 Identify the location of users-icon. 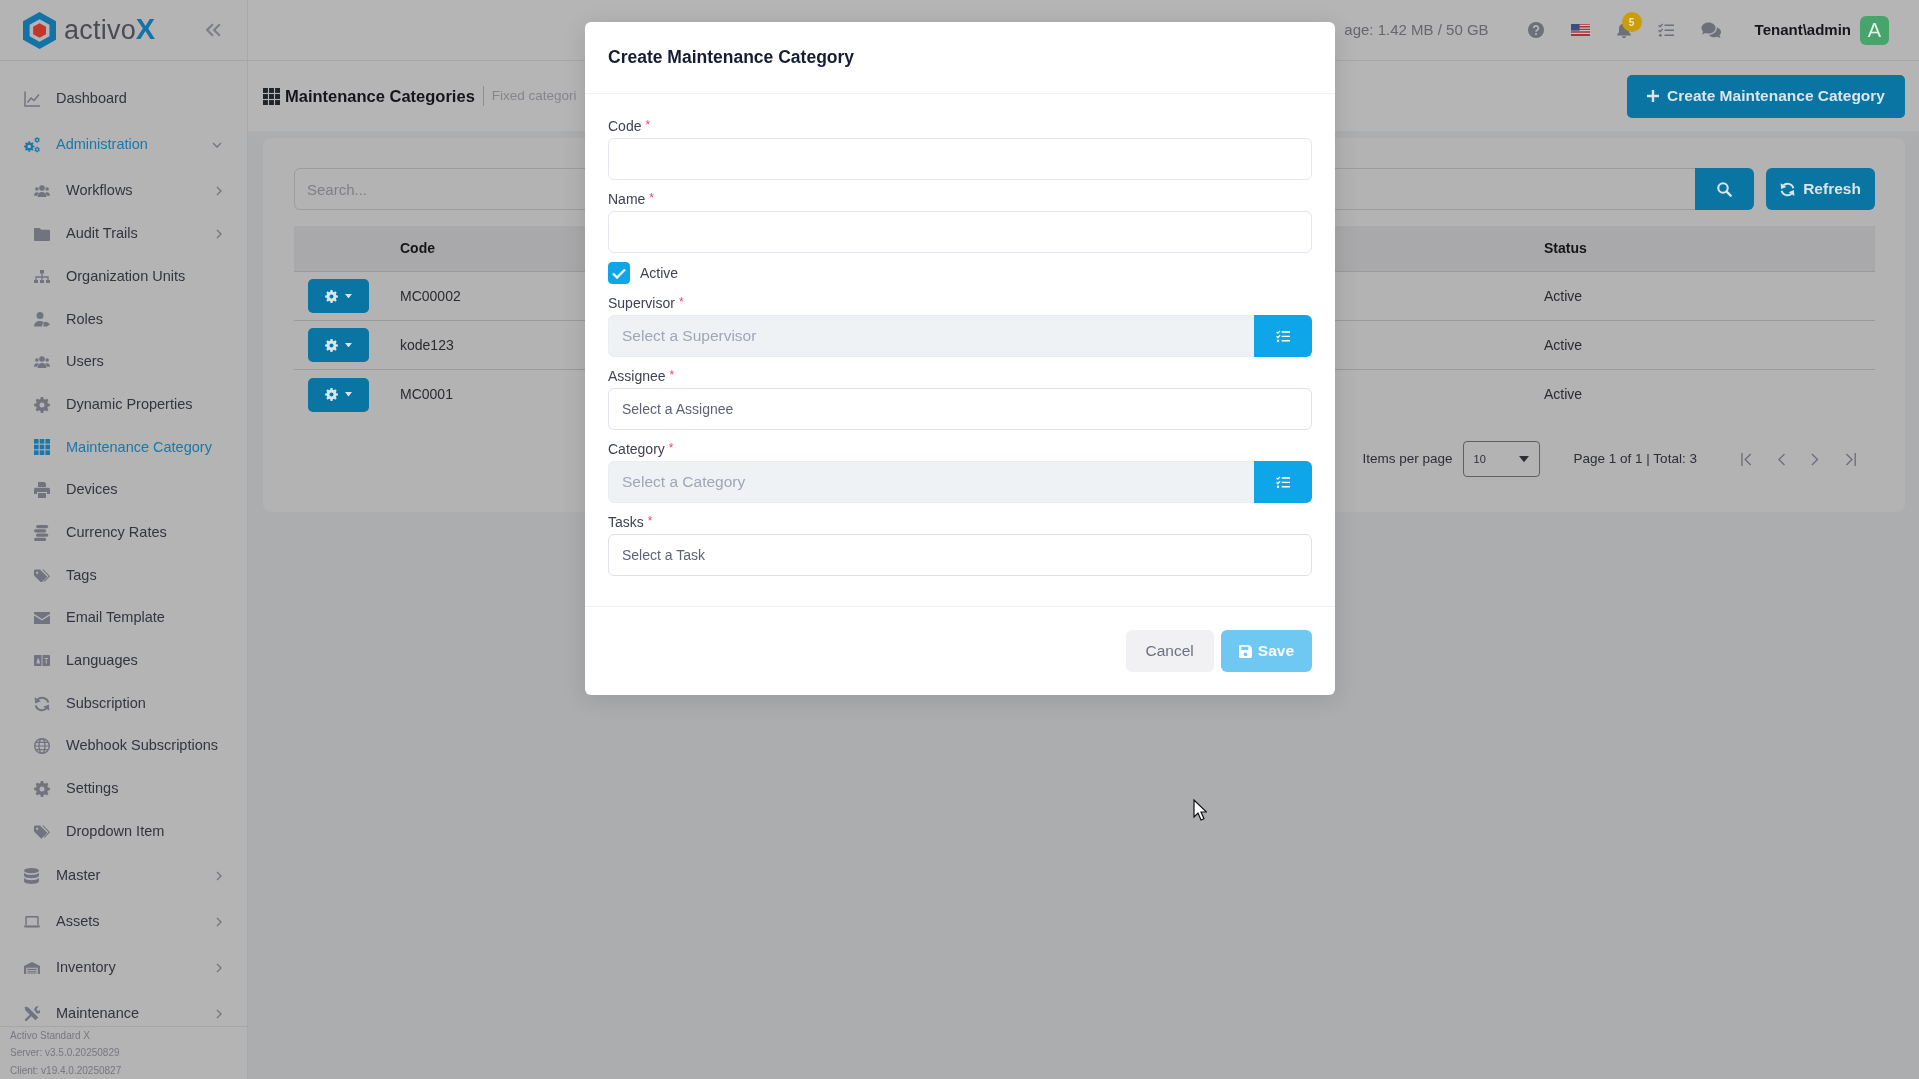
(41, 191).